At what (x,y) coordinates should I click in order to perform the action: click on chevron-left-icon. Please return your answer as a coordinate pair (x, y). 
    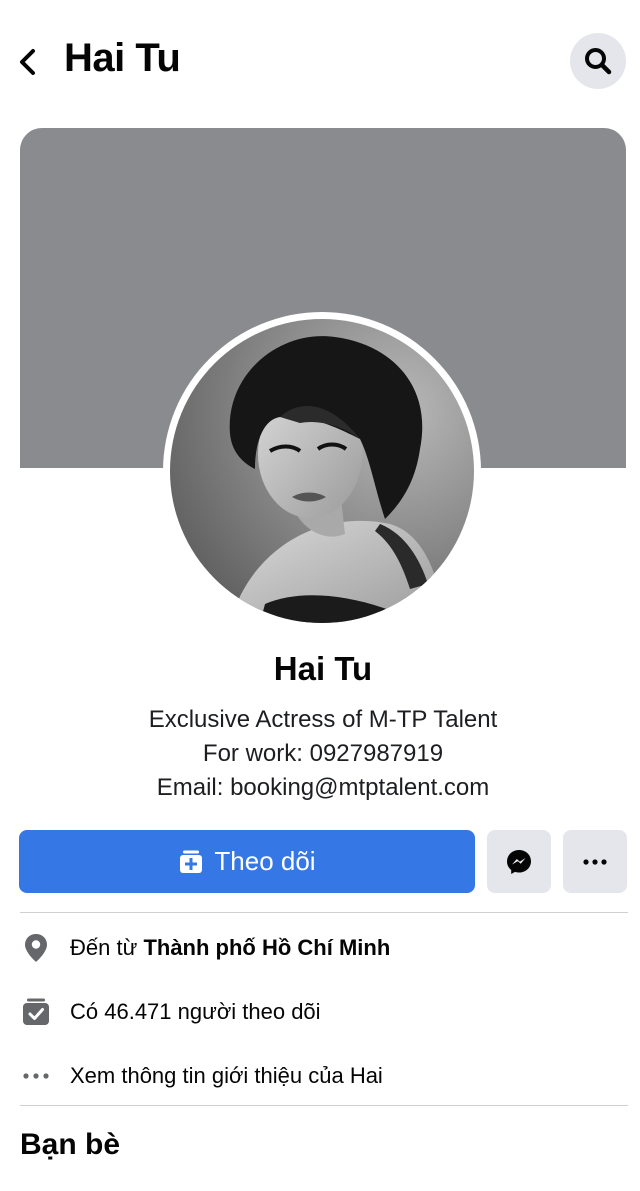
    Looking at the image, I should click on (27, 62).